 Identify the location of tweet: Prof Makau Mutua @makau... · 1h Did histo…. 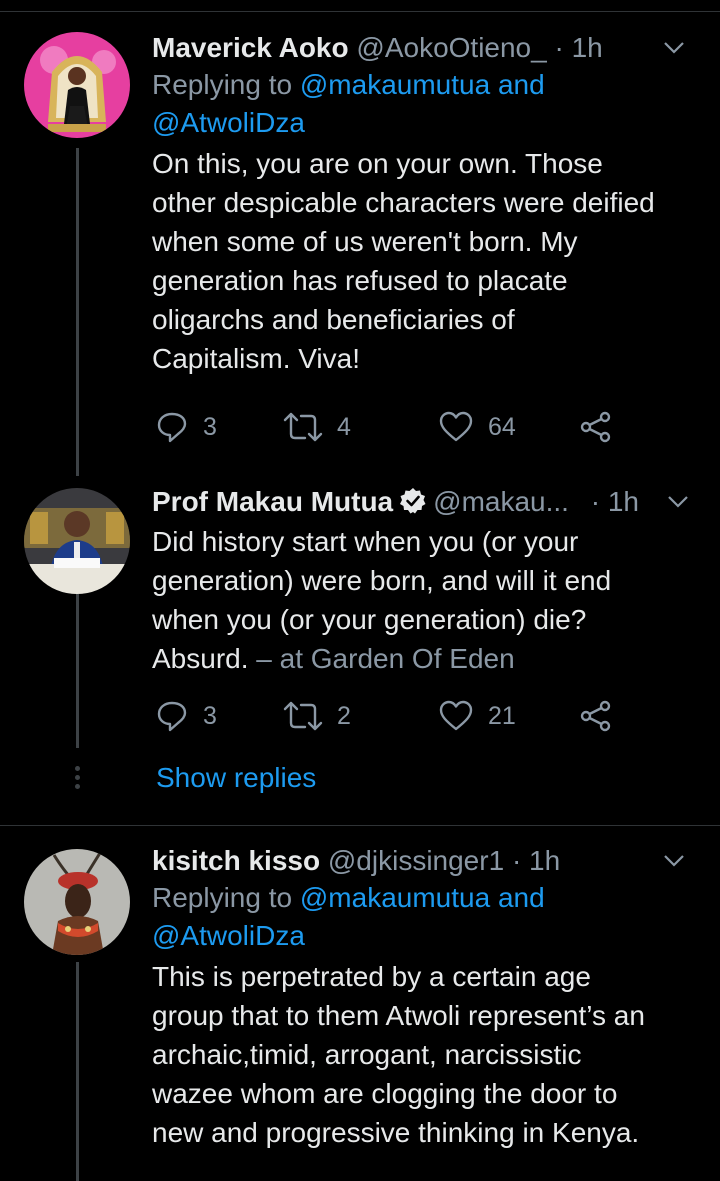
(426, 581).